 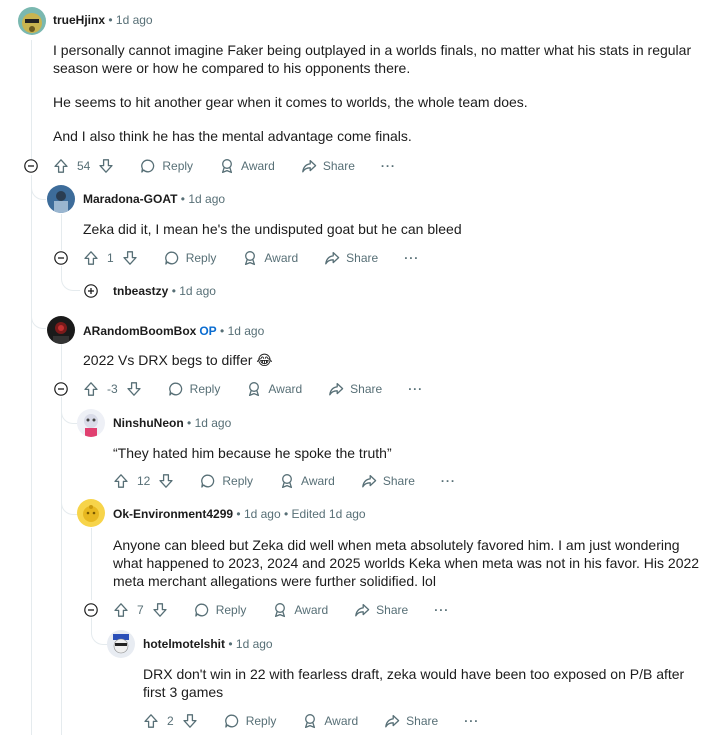 I want to click on author-name: tnbeastzy, so click(x=140, y=291).